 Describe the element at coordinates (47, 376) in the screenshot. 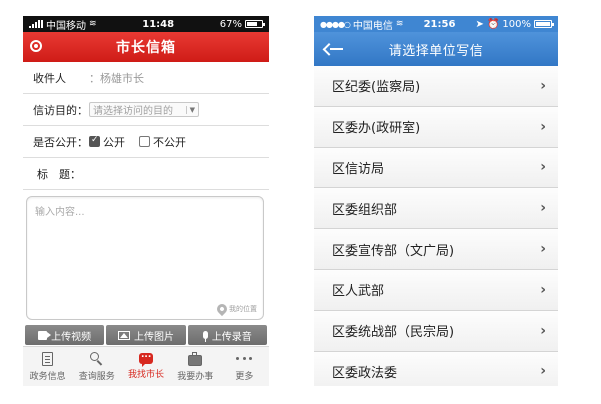

I see `tab-label: 政务信息` at that location.